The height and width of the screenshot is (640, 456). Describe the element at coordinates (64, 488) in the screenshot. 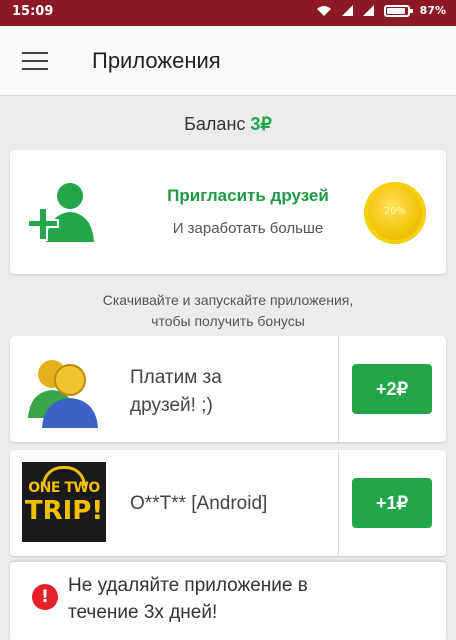

I see `logo-line-1: ONE TWO` at that location.